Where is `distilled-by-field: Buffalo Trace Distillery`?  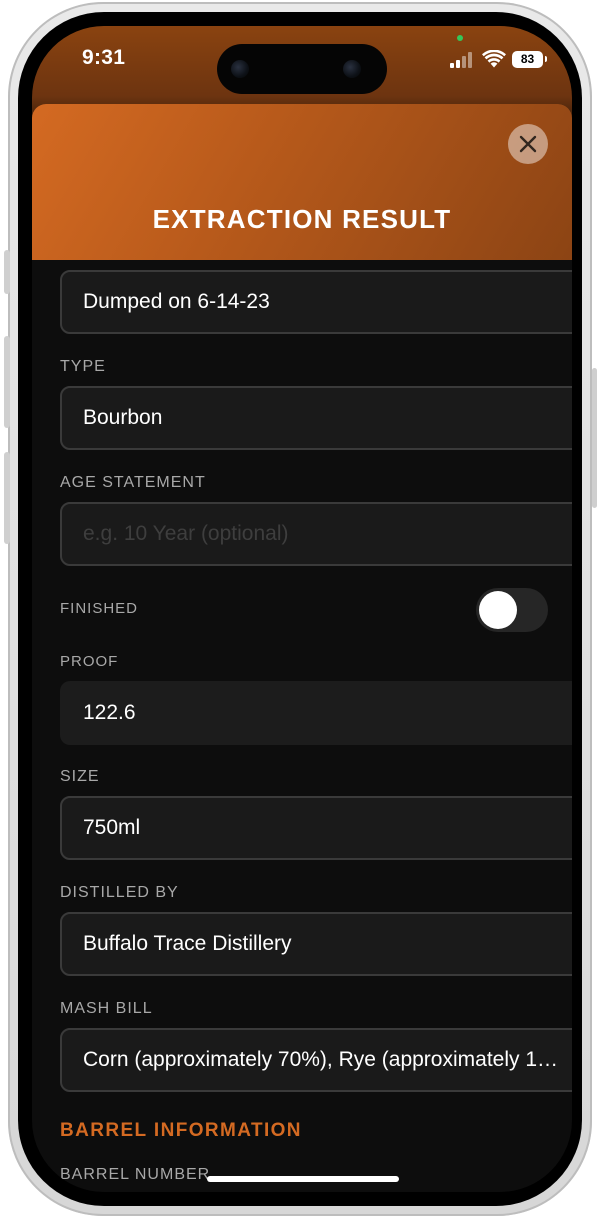 distilled-by-field: Buffalo Trace Distillery is located at coordinates (316, 944).